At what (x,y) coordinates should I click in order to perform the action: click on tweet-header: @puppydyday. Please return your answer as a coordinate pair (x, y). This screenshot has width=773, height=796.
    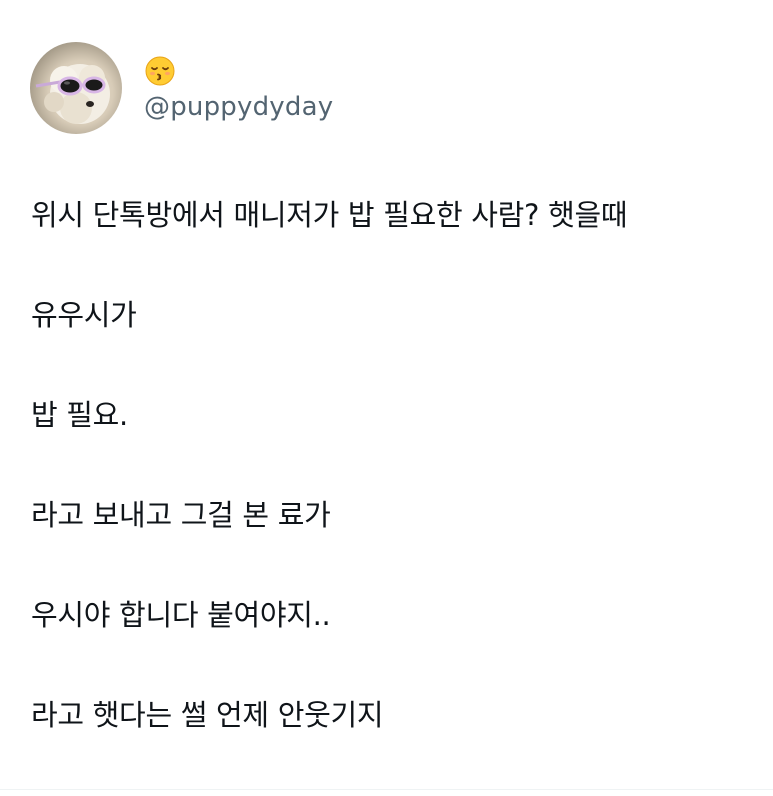
    Looking at the image, I should click on (181, 88).